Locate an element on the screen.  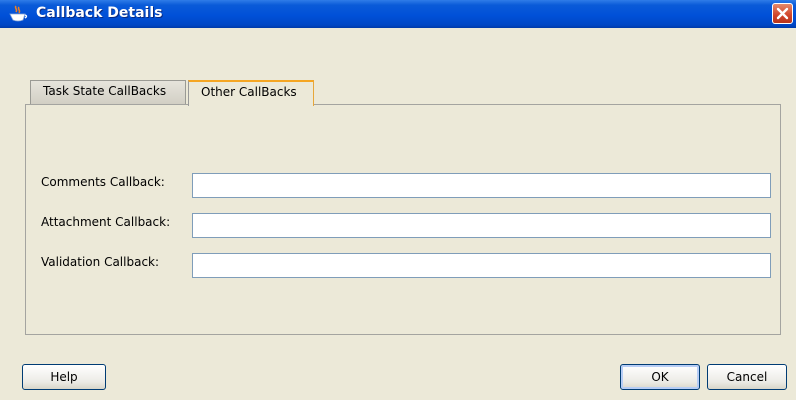
comments-callback-input is located at coordinates (481, 185).